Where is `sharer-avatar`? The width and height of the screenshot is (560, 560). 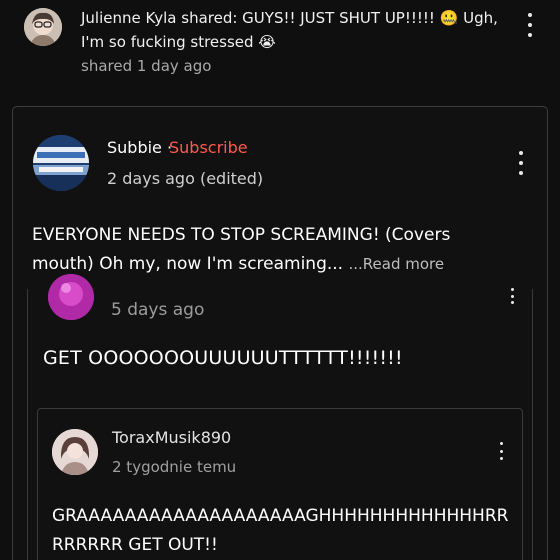
sharer-avatar is located at coordinates (43, 27).